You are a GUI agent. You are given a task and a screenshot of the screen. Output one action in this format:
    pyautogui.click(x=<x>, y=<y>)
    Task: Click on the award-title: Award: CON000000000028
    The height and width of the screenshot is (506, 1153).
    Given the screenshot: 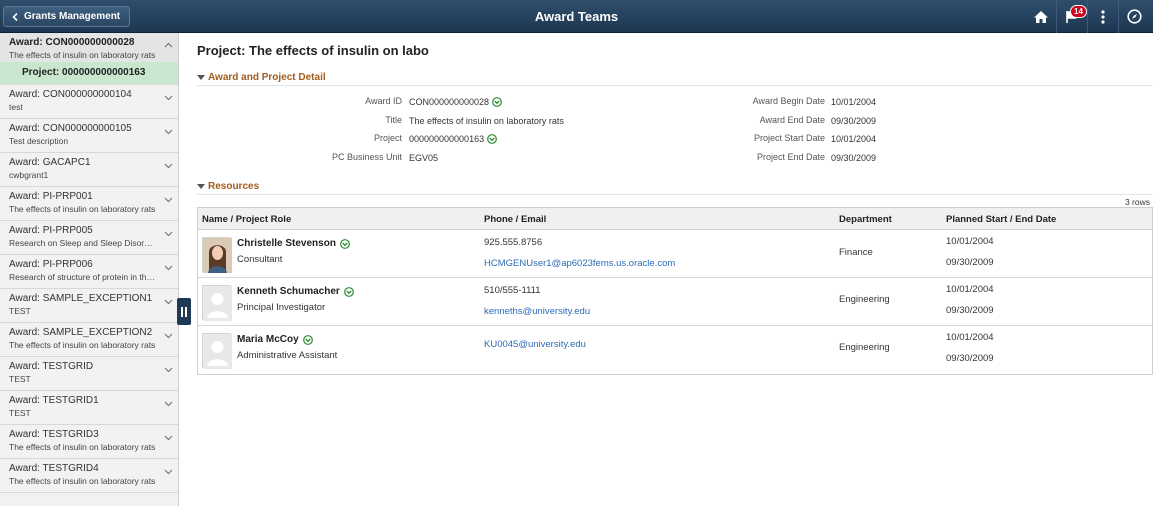 What is the action you would take?
    pyautogui.click(x=72, y=42)
    